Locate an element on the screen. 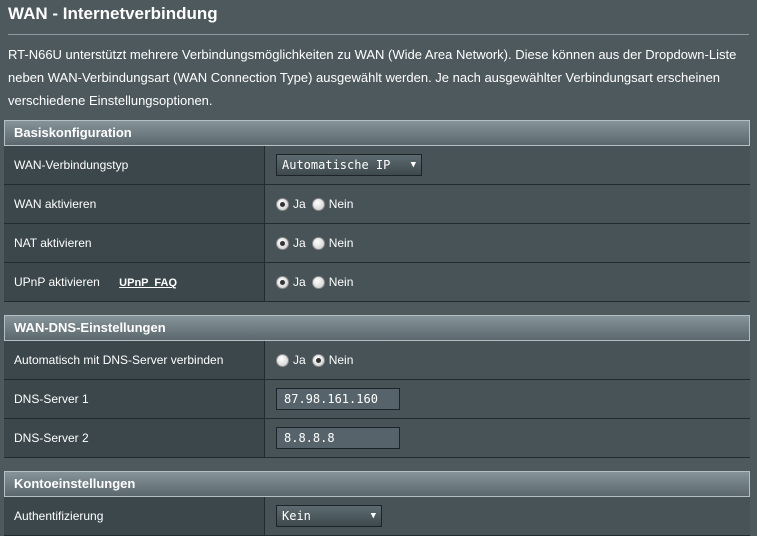 This screenshot has height=536, width=757. nat-enable-no-label: Nein is located at coordinates (341, 243).